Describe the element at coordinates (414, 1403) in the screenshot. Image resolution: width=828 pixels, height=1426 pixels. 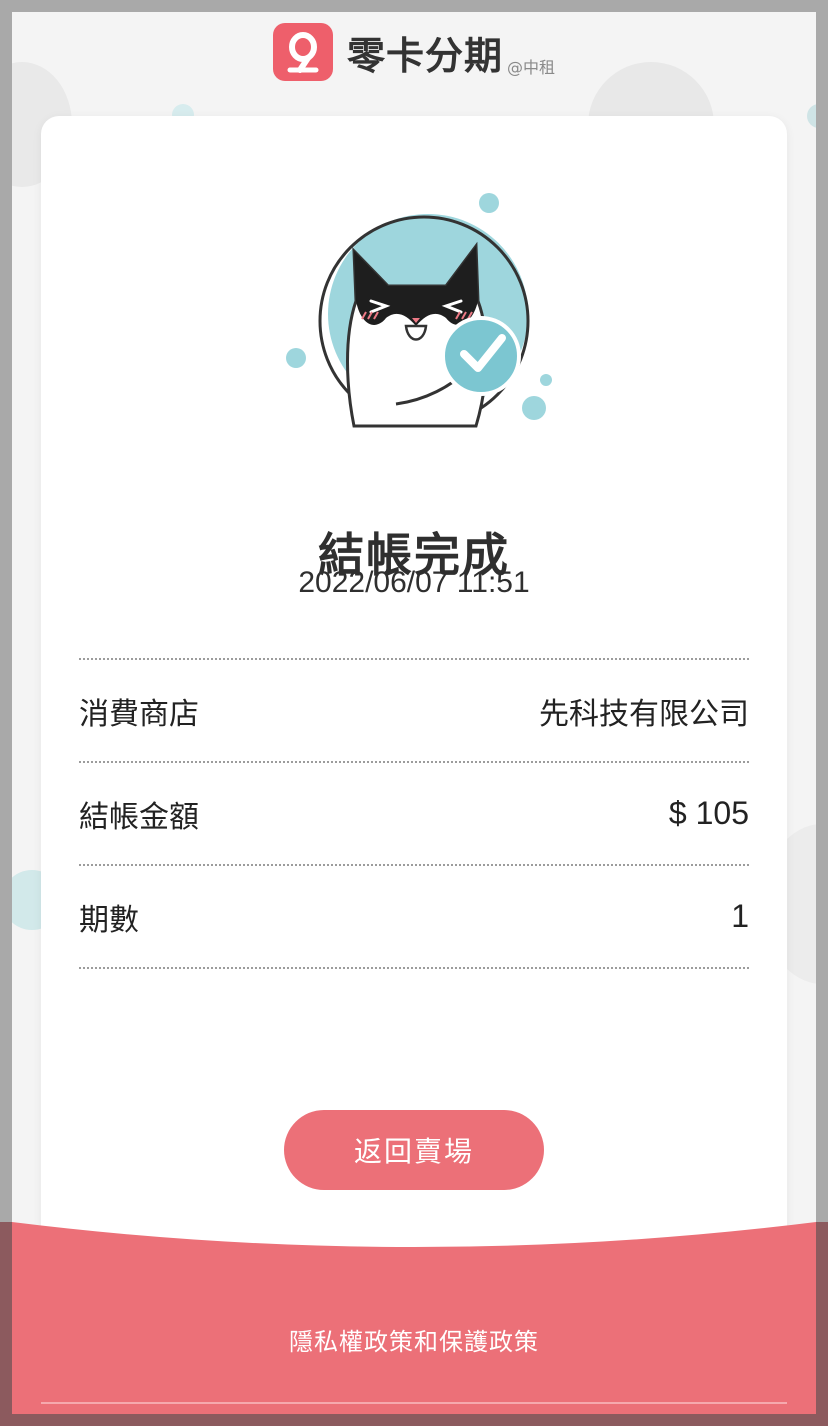
I see `footer-divider` at that location.